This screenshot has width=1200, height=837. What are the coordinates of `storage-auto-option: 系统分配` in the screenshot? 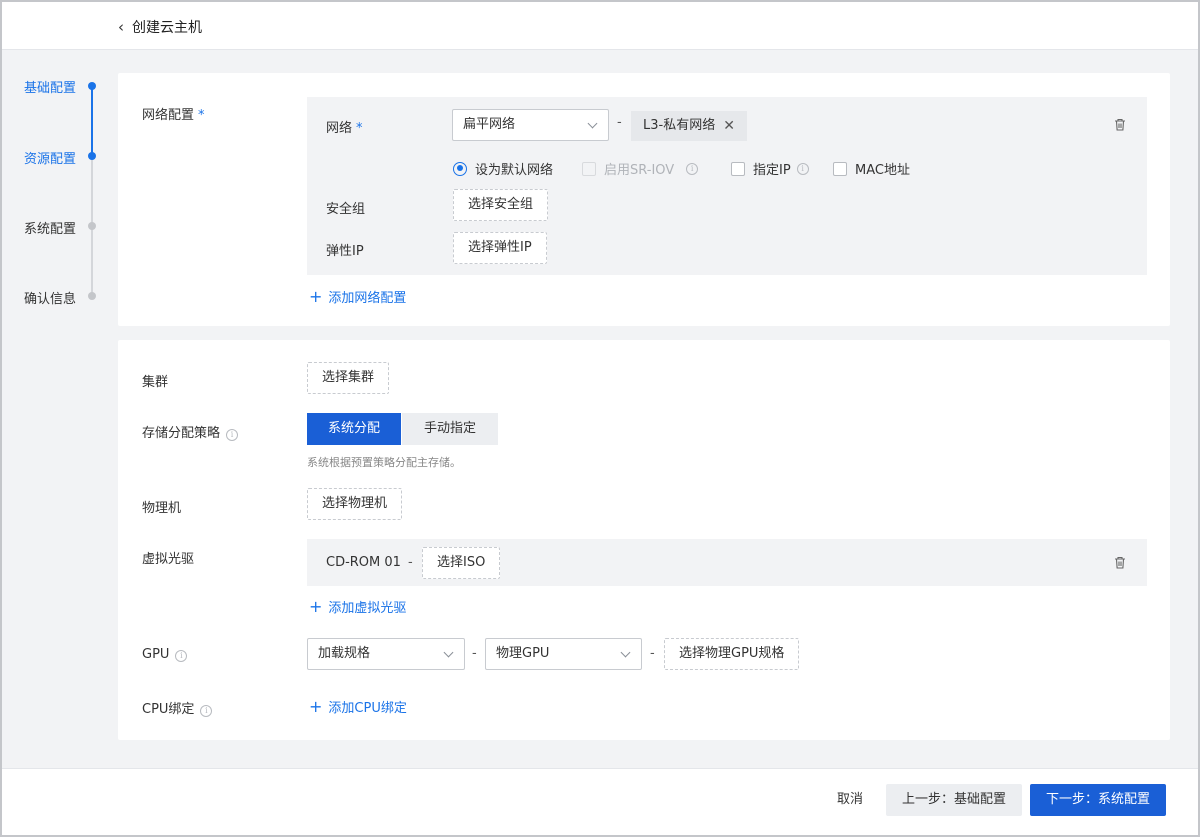 It's located at (354, 429).